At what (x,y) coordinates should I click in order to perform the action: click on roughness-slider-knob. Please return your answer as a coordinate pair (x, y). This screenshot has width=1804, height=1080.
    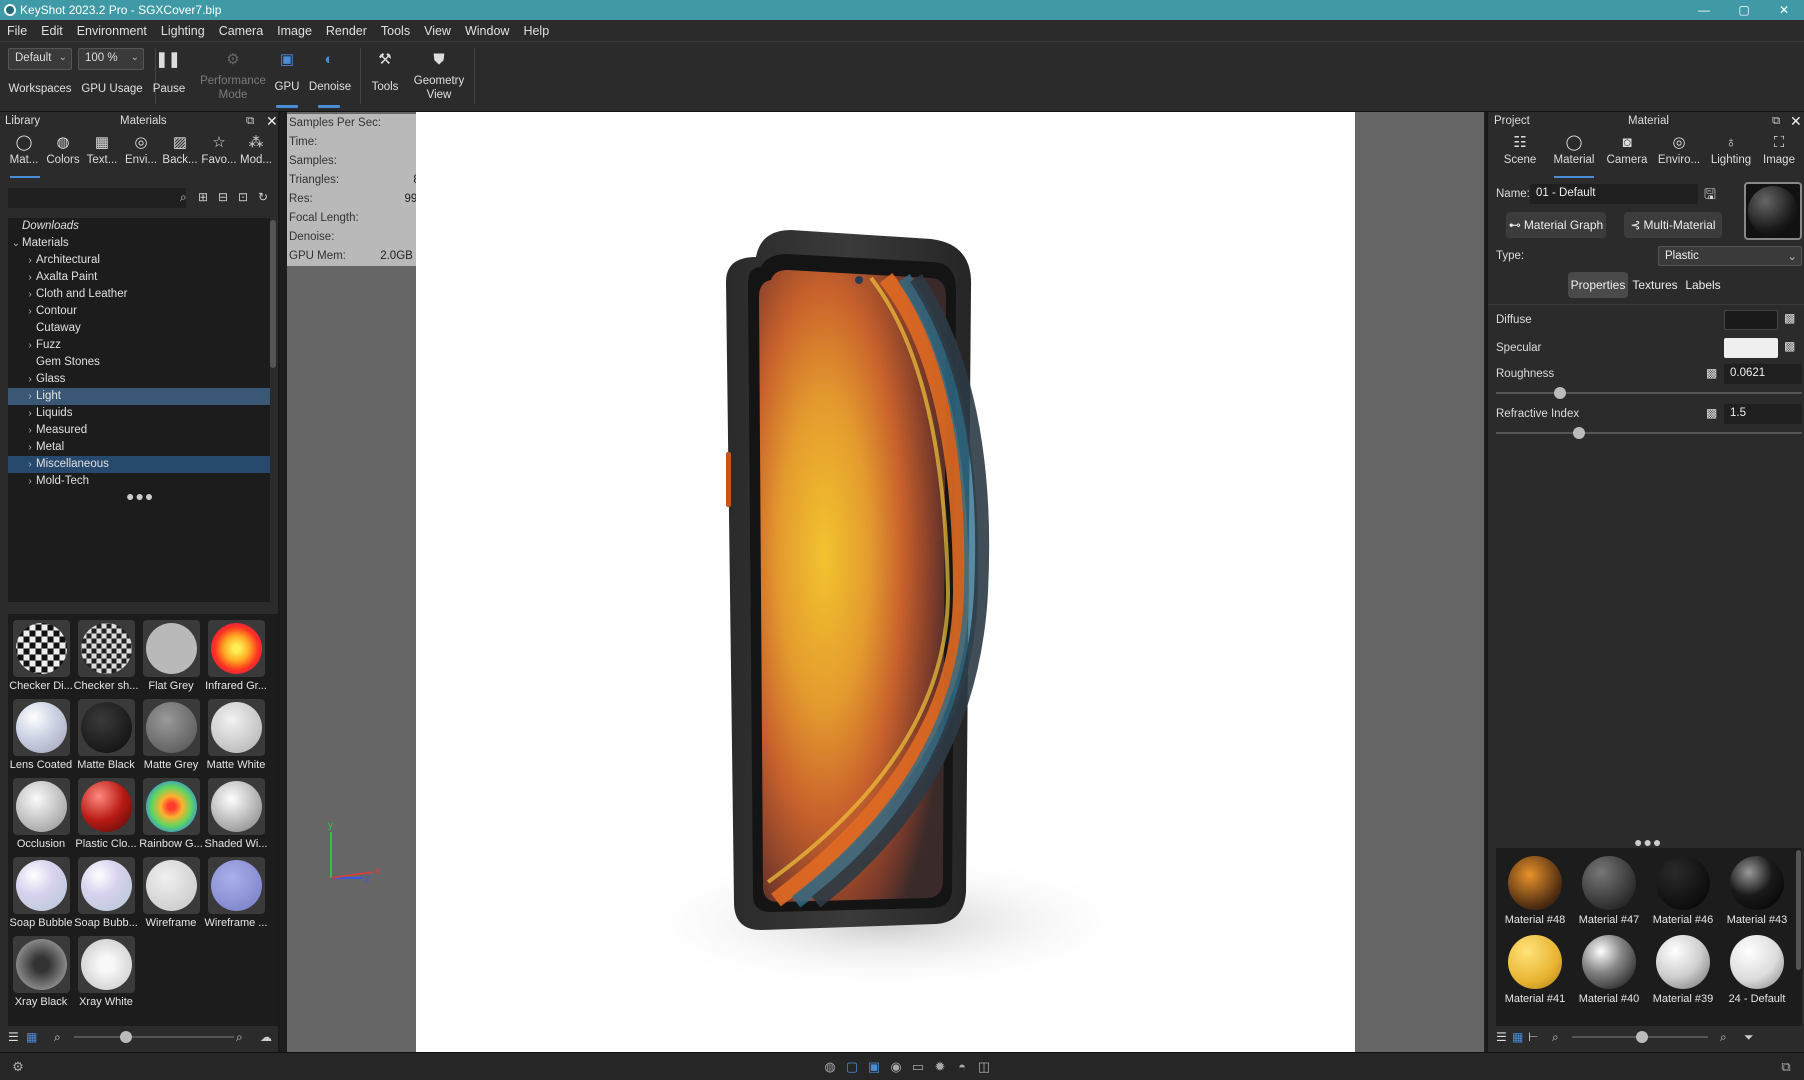
    Looking at the image, I should click on (1560, 393).